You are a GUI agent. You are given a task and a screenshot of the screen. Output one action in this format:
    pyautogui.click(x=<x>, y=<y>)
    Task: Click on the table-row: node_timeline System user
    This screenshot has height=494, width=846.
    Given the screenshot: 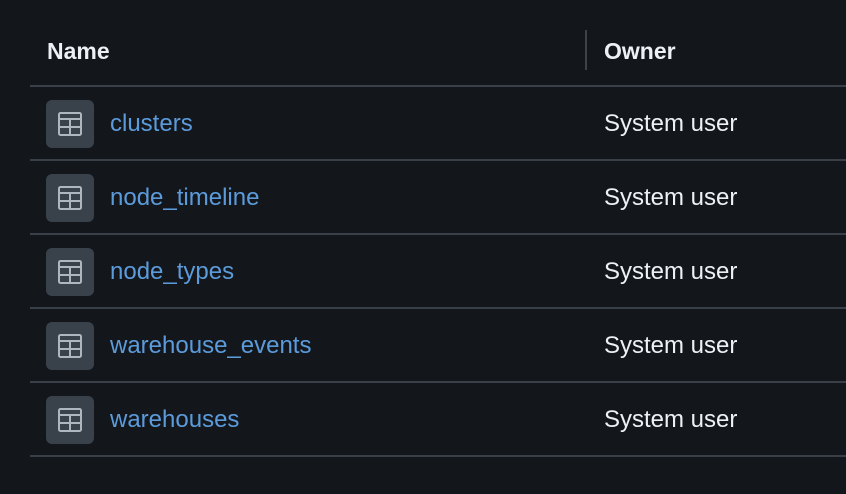 What is the action you would take?
    pyautogui.click(x=438, y=198)
    